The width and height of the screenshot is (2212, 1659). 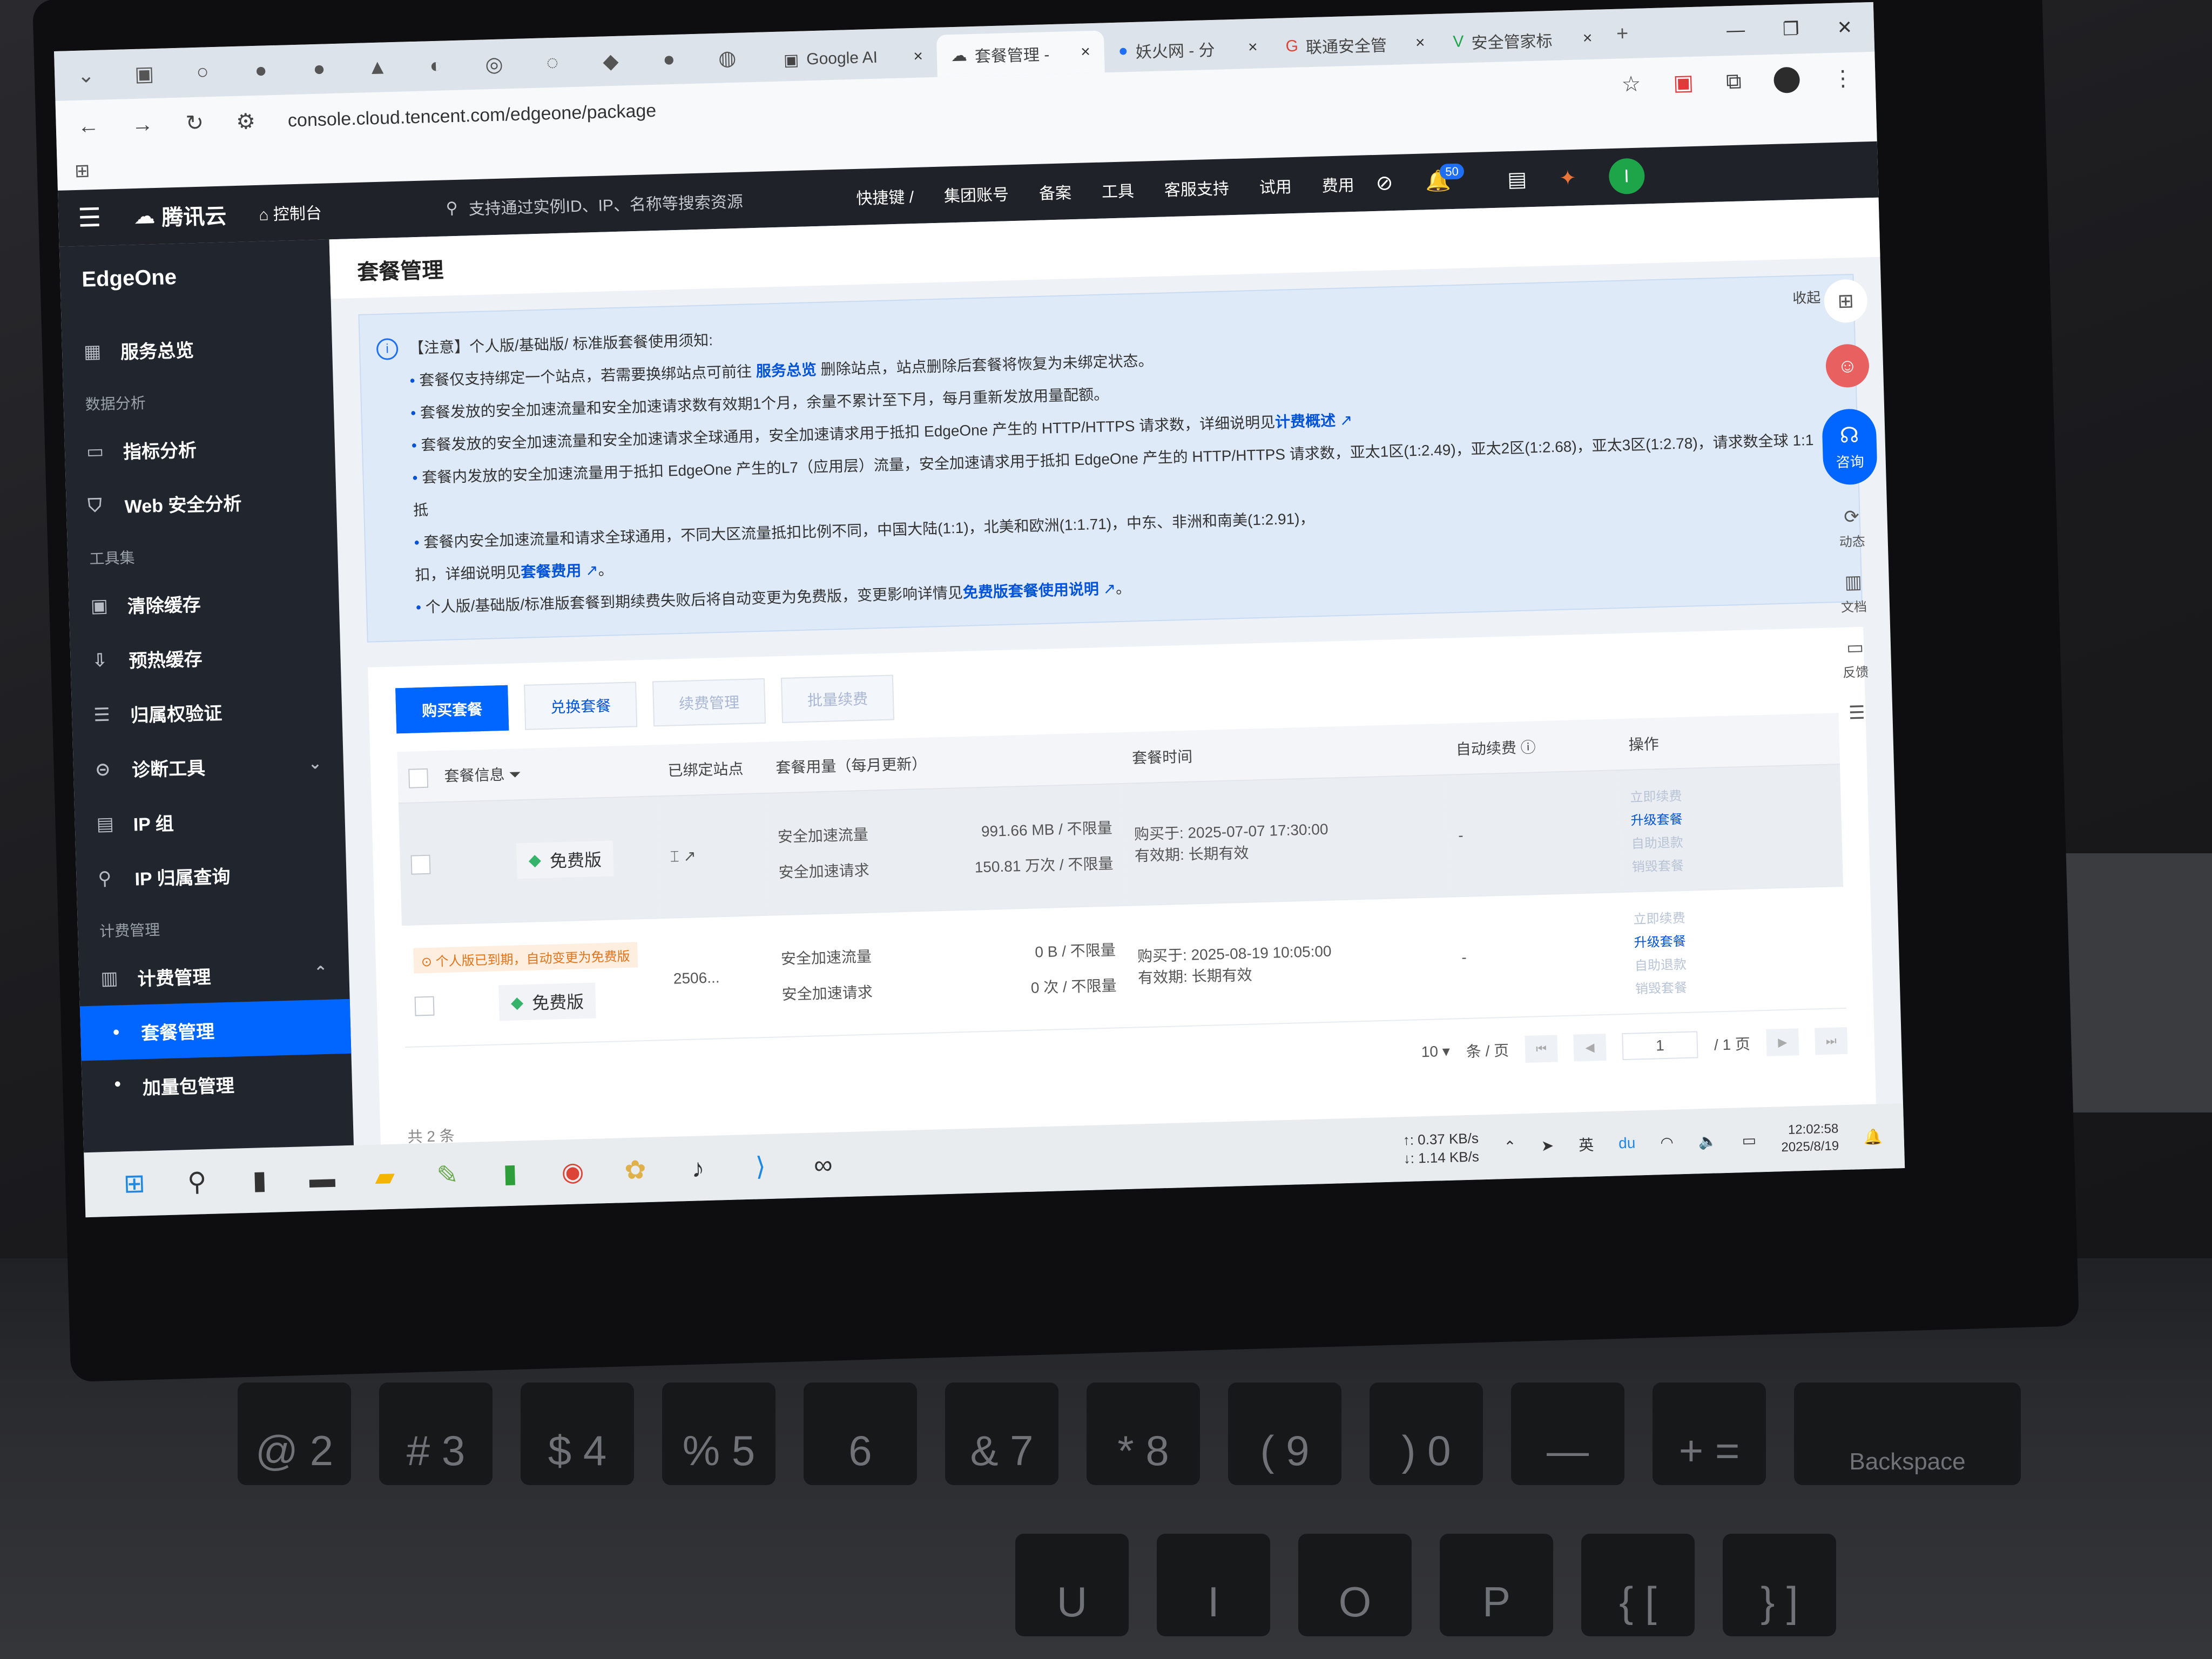 What do you see at coordinates (1857, 713) in the screenshot?
I see `list-icon: ☰` at bounding box center [1857, 713].